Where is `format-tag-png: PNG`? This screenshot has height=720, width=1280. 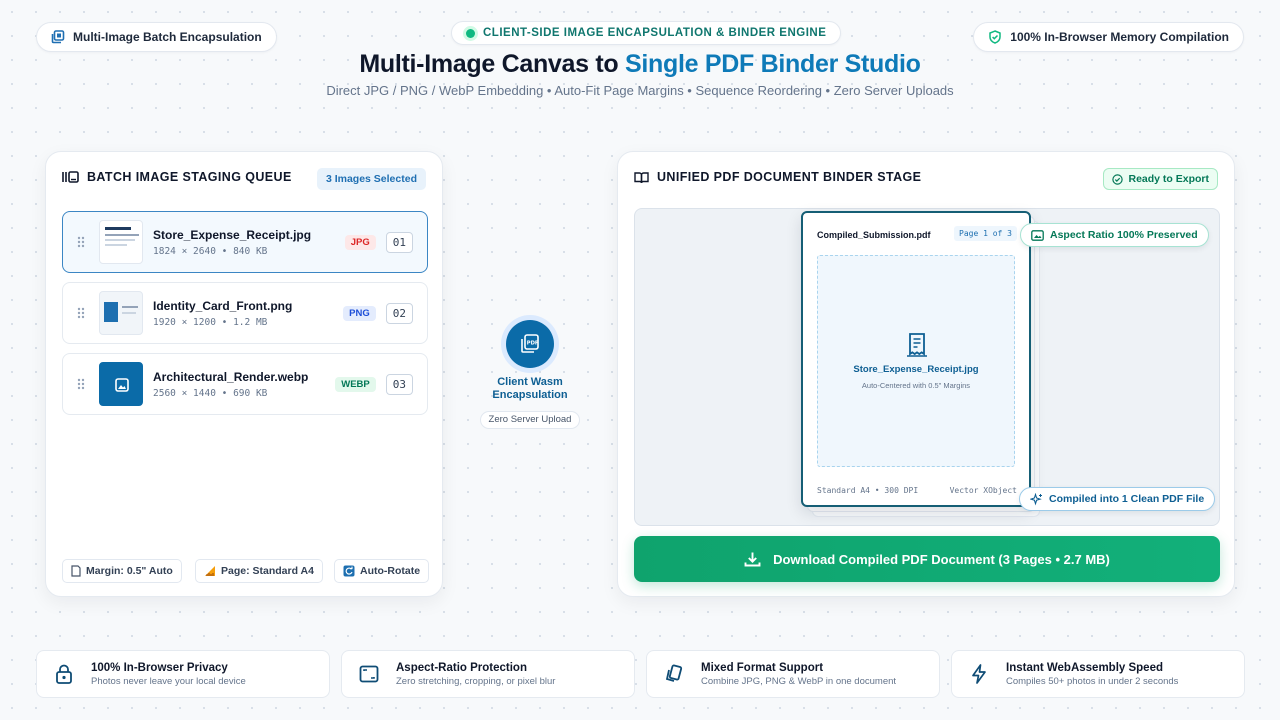
format-tag-png: PNG is located at coordinates (359, 313).